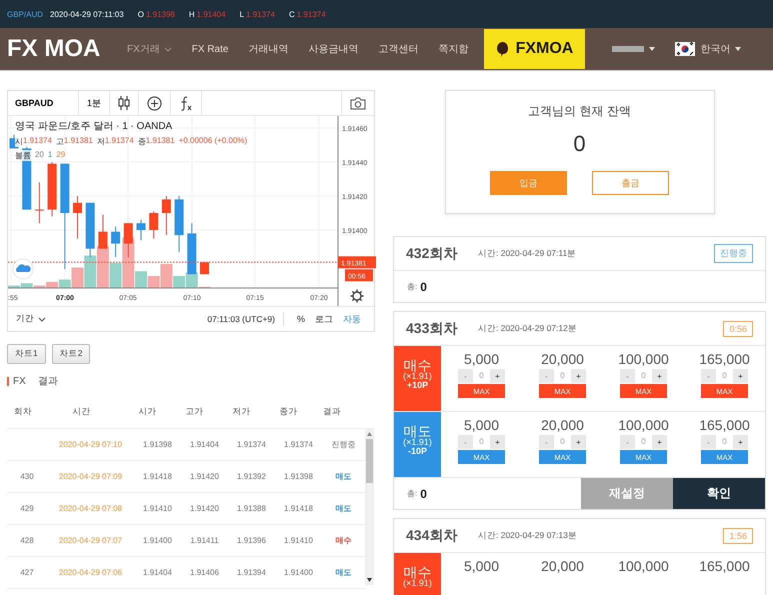 The image size is (773, 595). What do you see at coordinates (42, 319) in the screenshot?
I see `chevron-icon` at bounding box center [42, 319].